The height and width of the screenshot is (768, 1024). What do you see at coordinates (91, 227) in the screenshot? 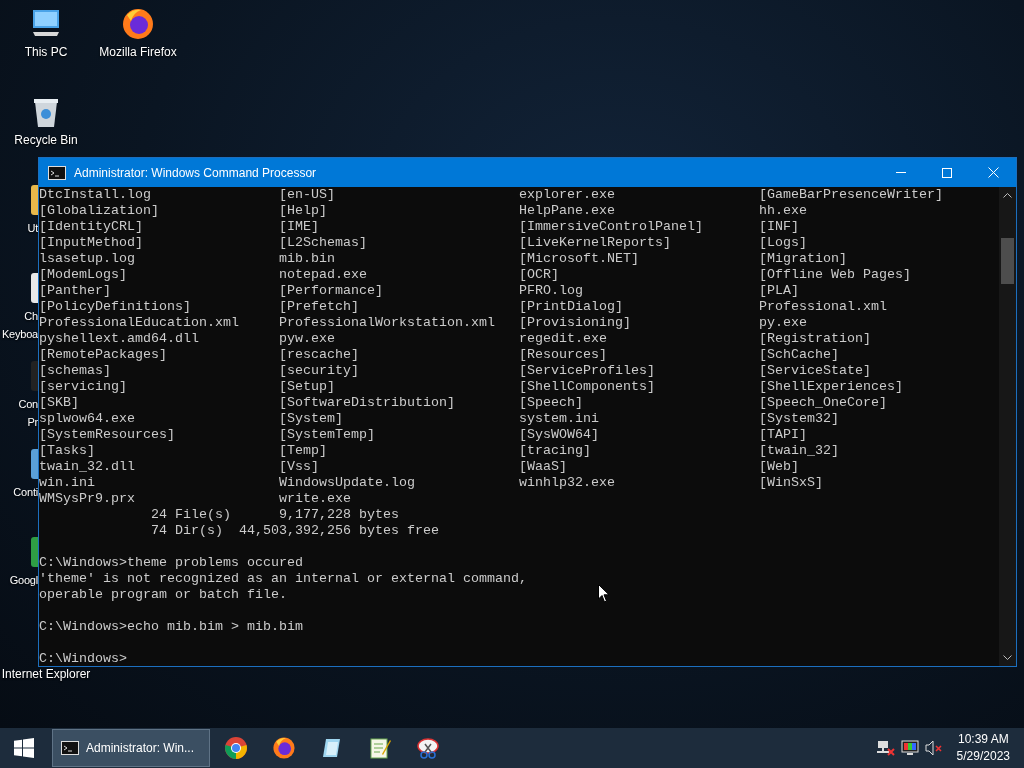
I see `file-entry: [IdentityCRL]` at bounding box center [91, 227].